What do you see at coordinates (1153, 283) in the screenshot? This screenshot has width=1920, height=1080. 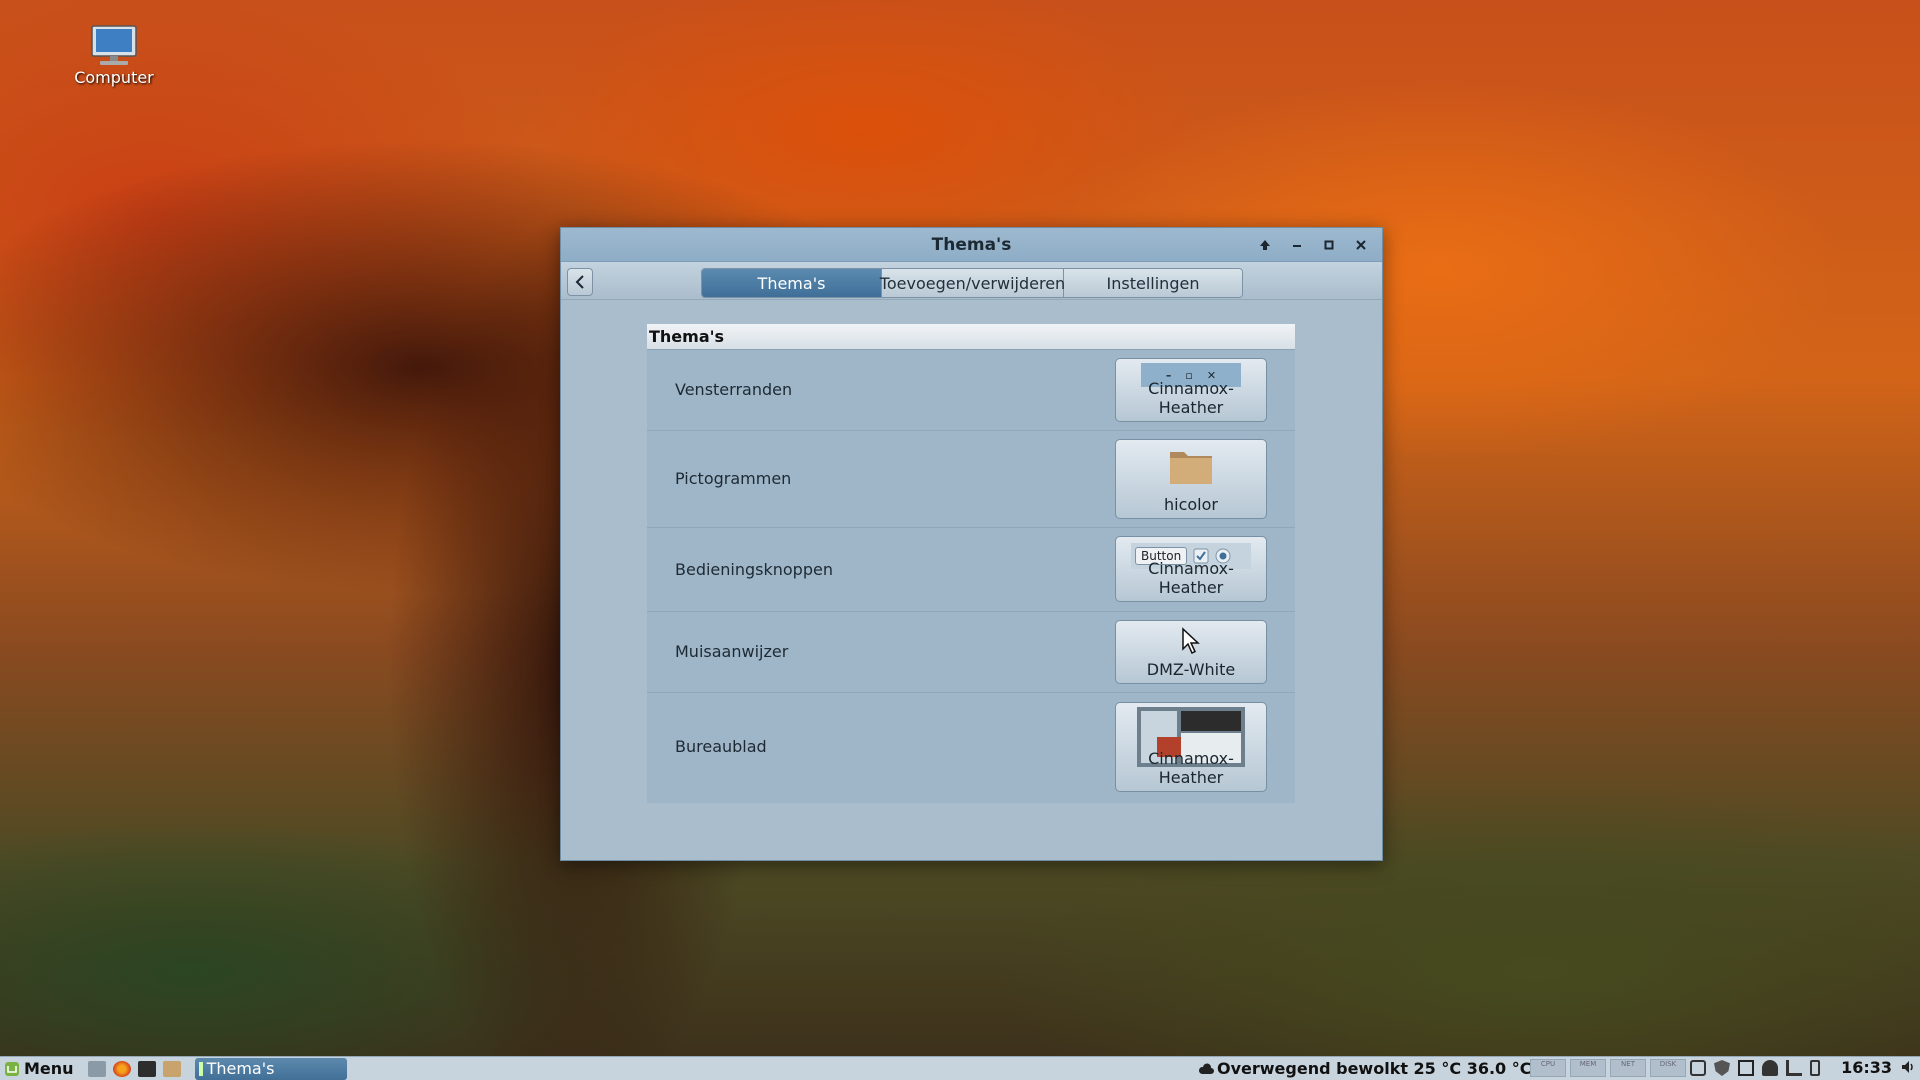 I see `tab-settings: Instellingen` at bounding box center [1153, 283].